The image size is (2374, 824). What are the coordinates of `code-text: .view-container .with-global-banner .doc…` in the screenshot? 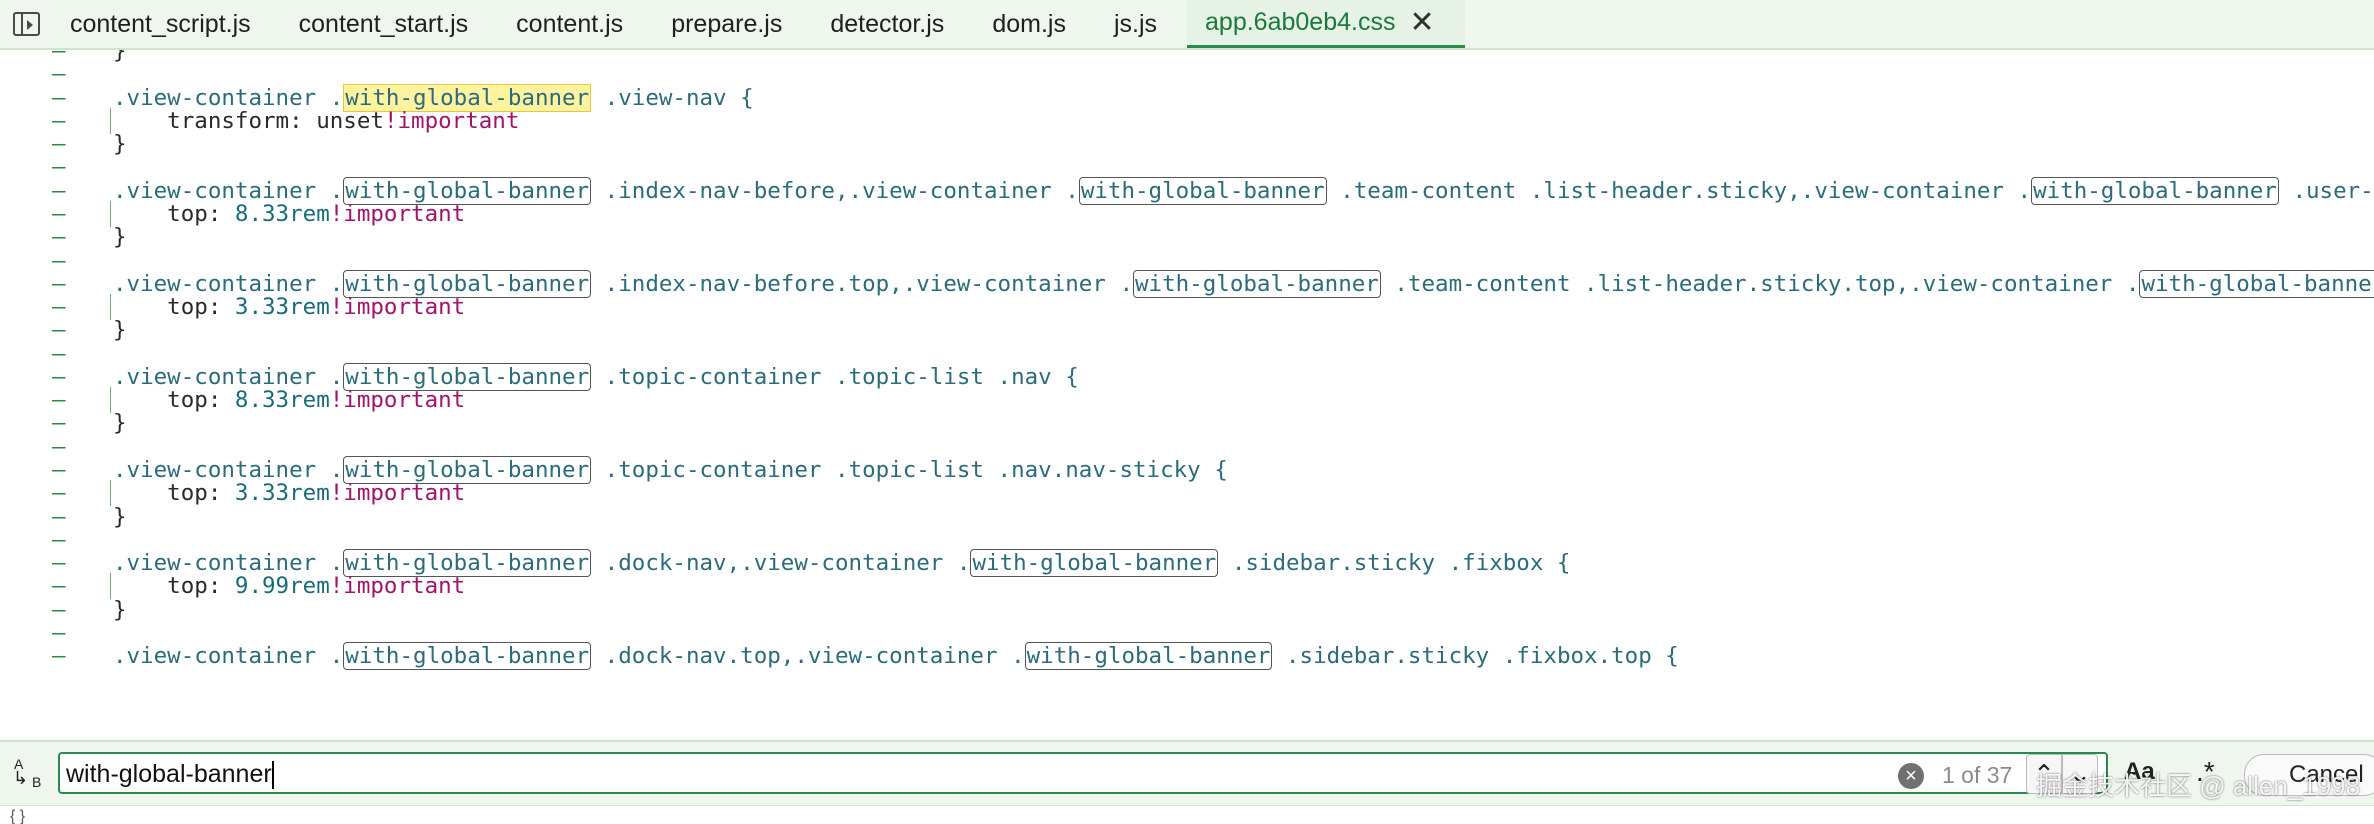 It's located at (896, 656).